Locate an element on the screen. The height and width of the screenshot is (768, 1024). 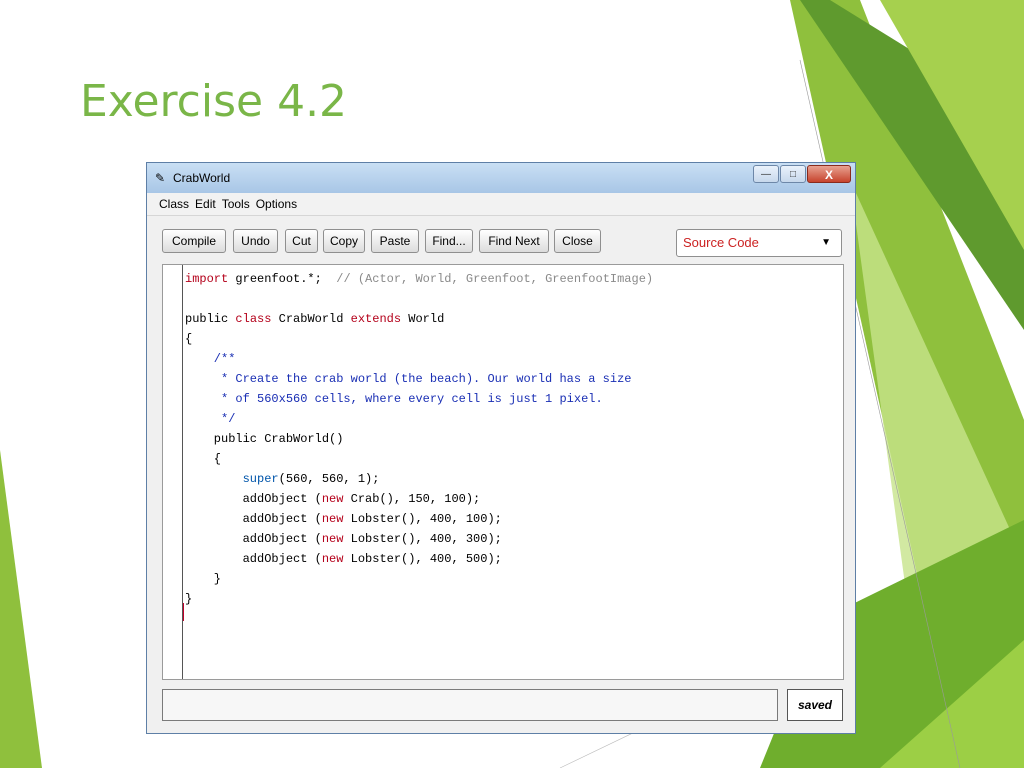
minimize-button: — is located at coordinates (766, 174).